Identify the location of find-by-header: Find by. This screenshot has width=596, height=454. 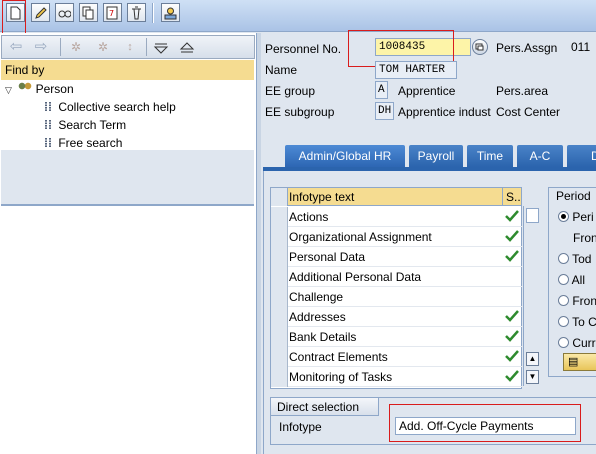
(127, 70).